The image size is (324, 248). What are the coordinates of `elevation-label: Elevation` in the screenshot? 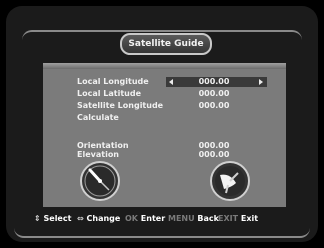 It's located at (98, 154).